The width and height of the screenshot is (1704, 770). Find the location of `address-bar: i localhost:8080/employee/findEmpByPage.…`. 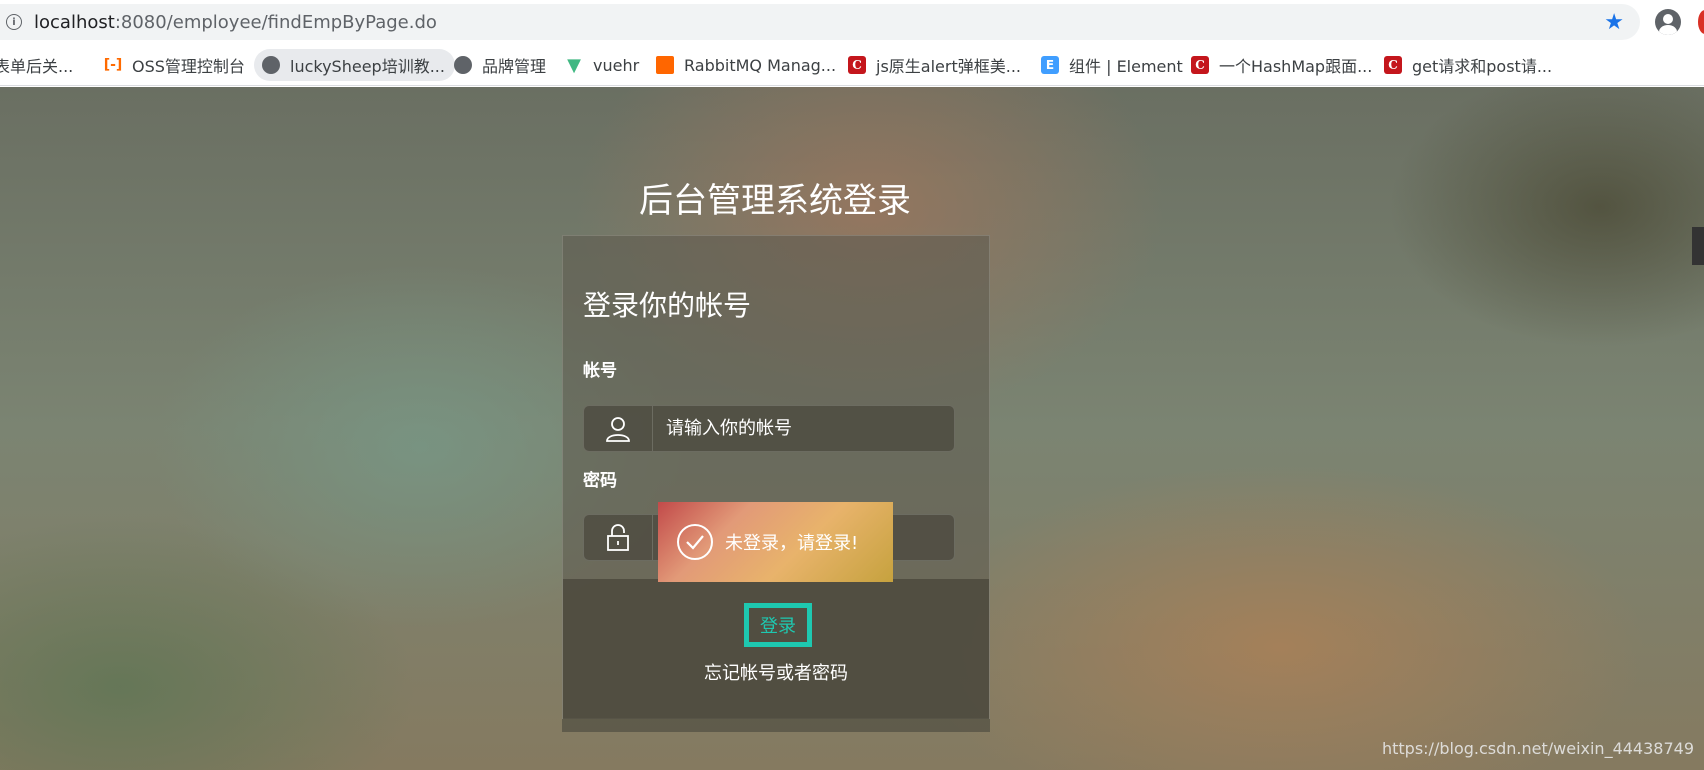

address-bar: i localhost:8080/employee/findEmpByPage.… is located at coordinates (852, 22).